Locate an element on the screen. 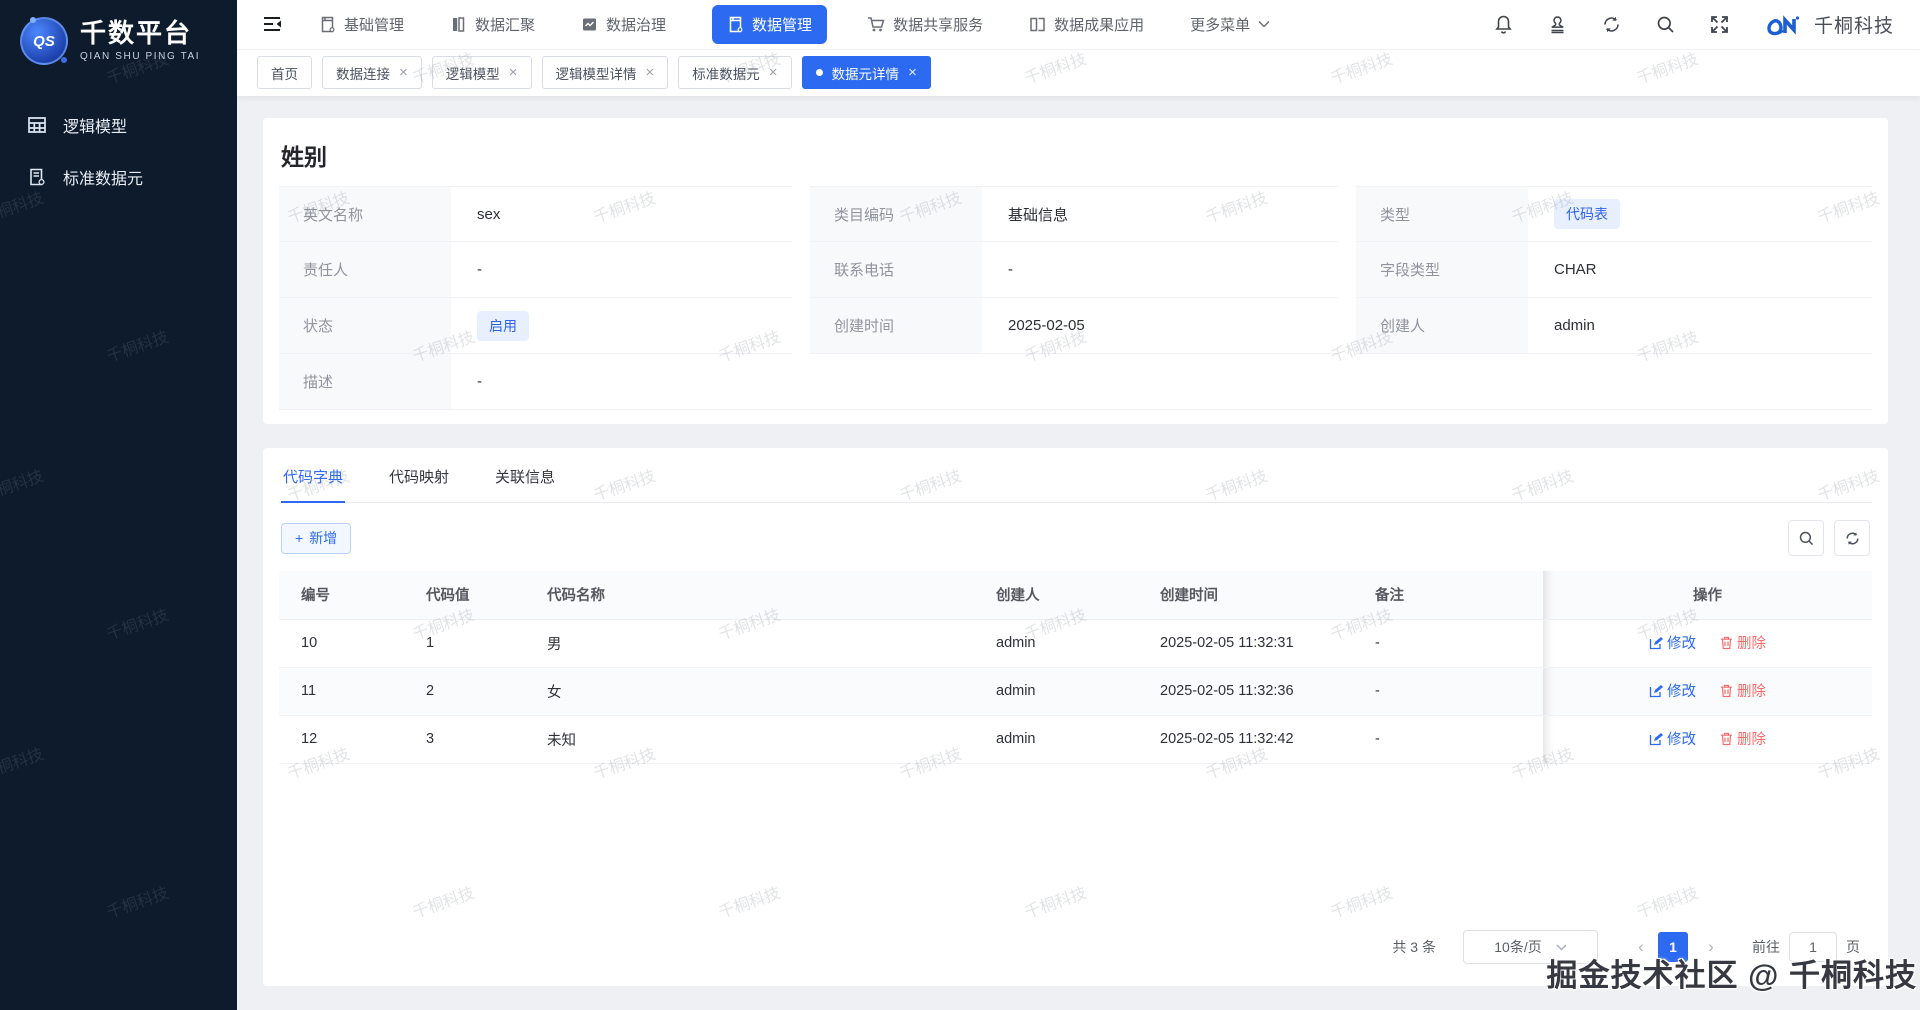 This screenshot has height=1010, width=1920. page-size-select: 10条/页 is located at coordinates (1530, 947).